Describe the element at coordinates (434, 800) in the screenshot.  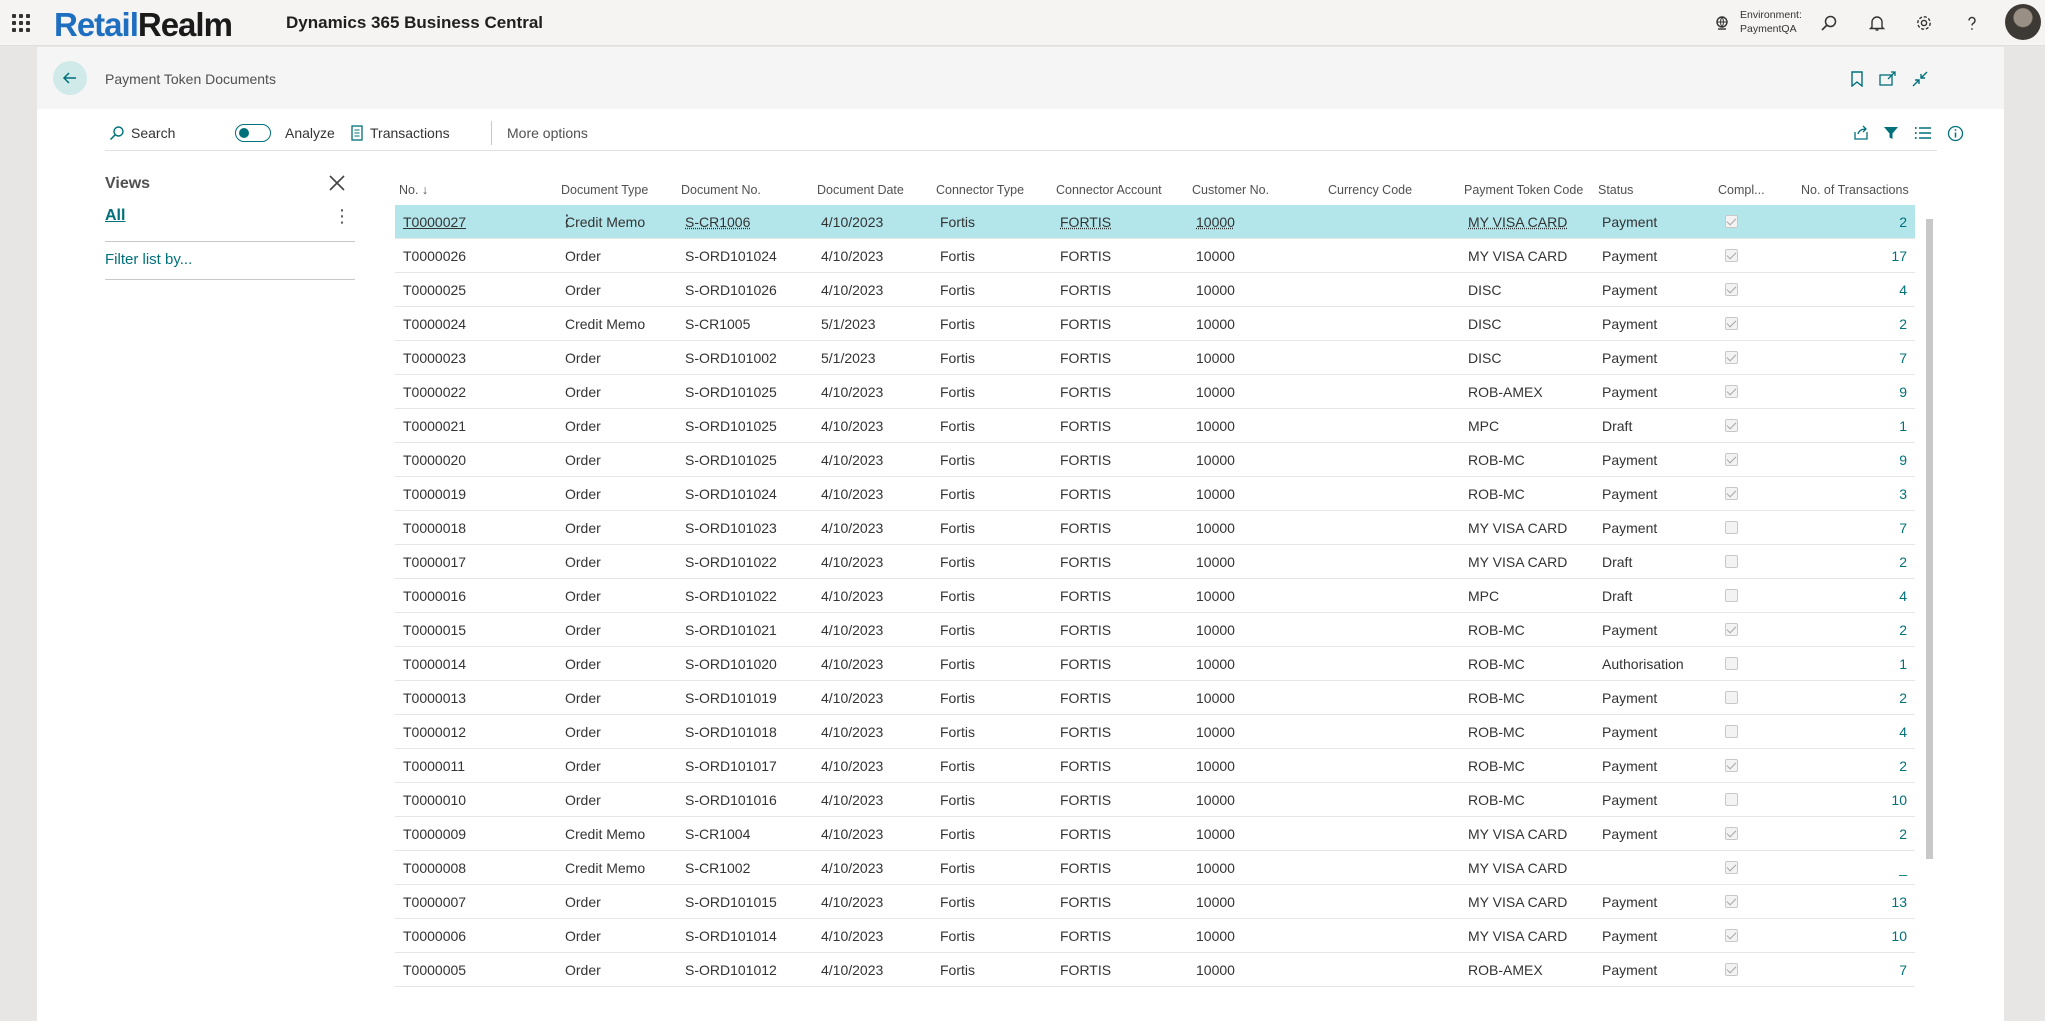
I see `cell-no: T0000010` at that location.